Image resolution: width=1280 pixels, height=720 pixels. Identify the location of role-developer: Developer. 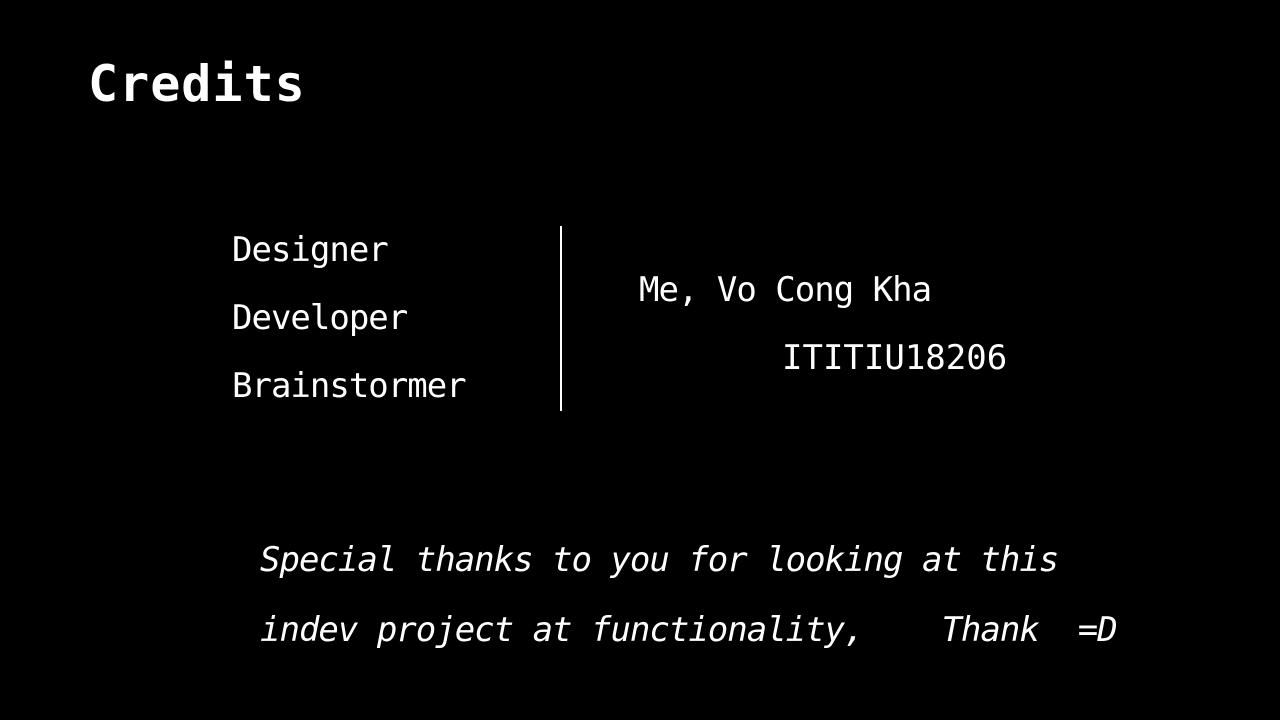
(320, 318).